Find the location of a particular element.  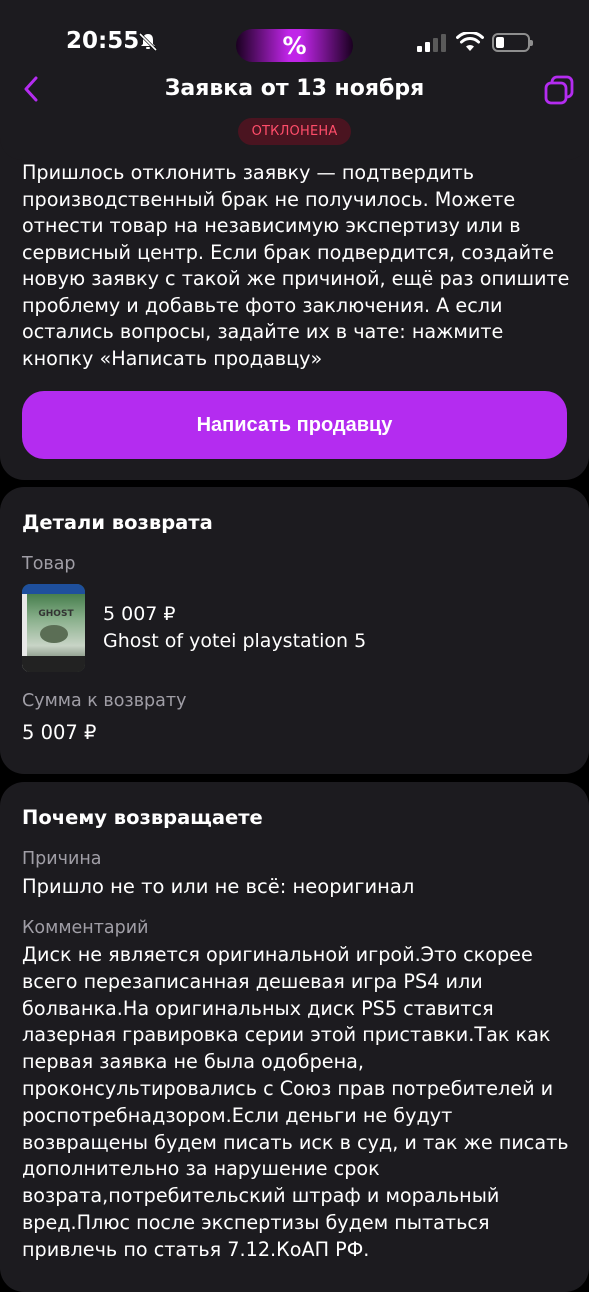

product-price: 5 007 ₽ is located at coordinates (139, 614).